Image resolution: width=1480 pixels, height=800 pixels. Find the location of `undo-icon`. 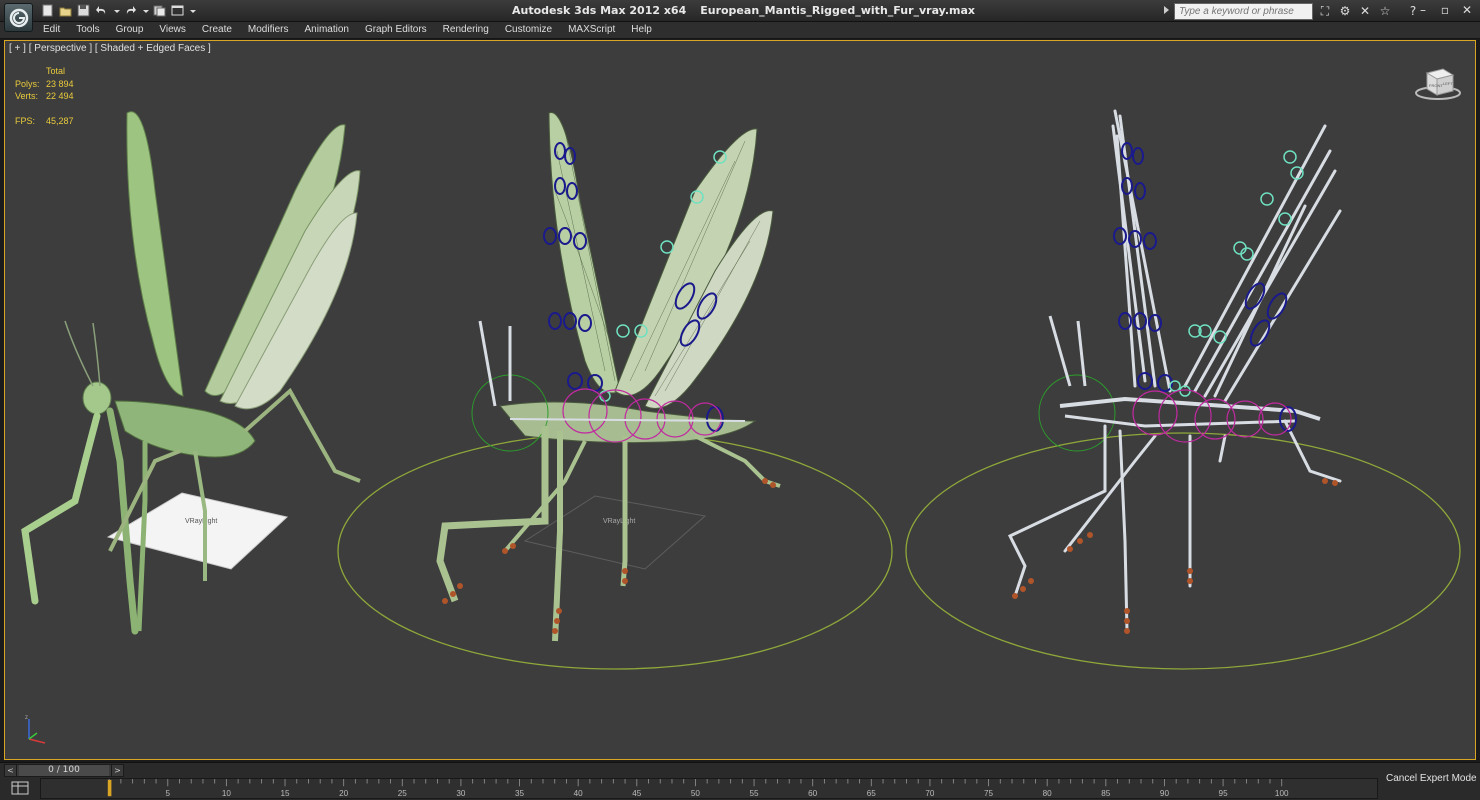

undo-icon is located at coordinates (101, 10).